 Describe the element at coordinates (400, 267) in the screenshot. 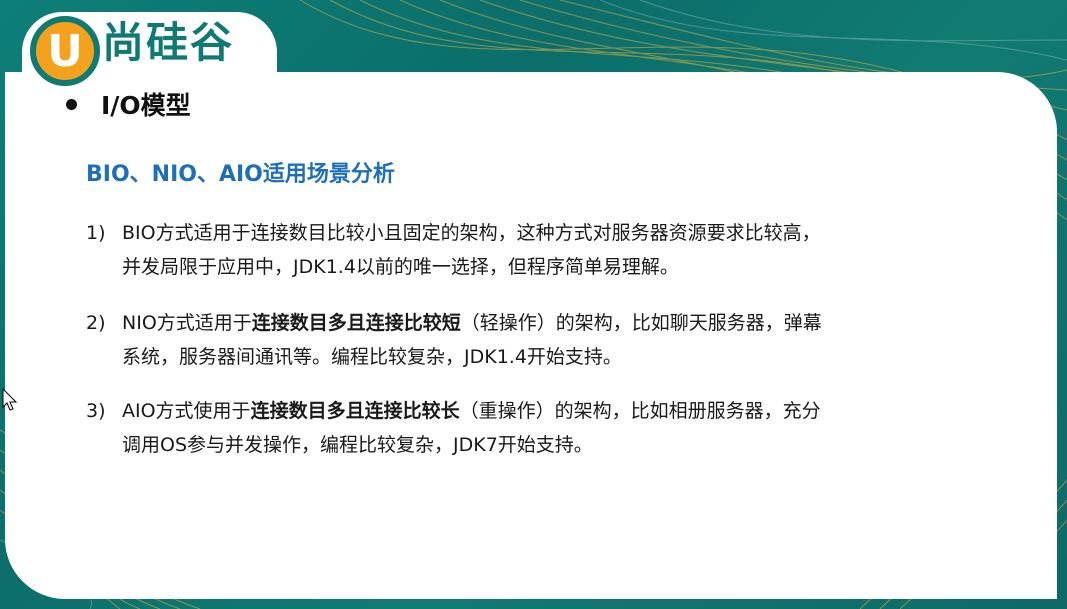

I see `item-line: 并发局限于应用中，JDK1.4以前的唯一选择，但程序简单易理解。` at that location.